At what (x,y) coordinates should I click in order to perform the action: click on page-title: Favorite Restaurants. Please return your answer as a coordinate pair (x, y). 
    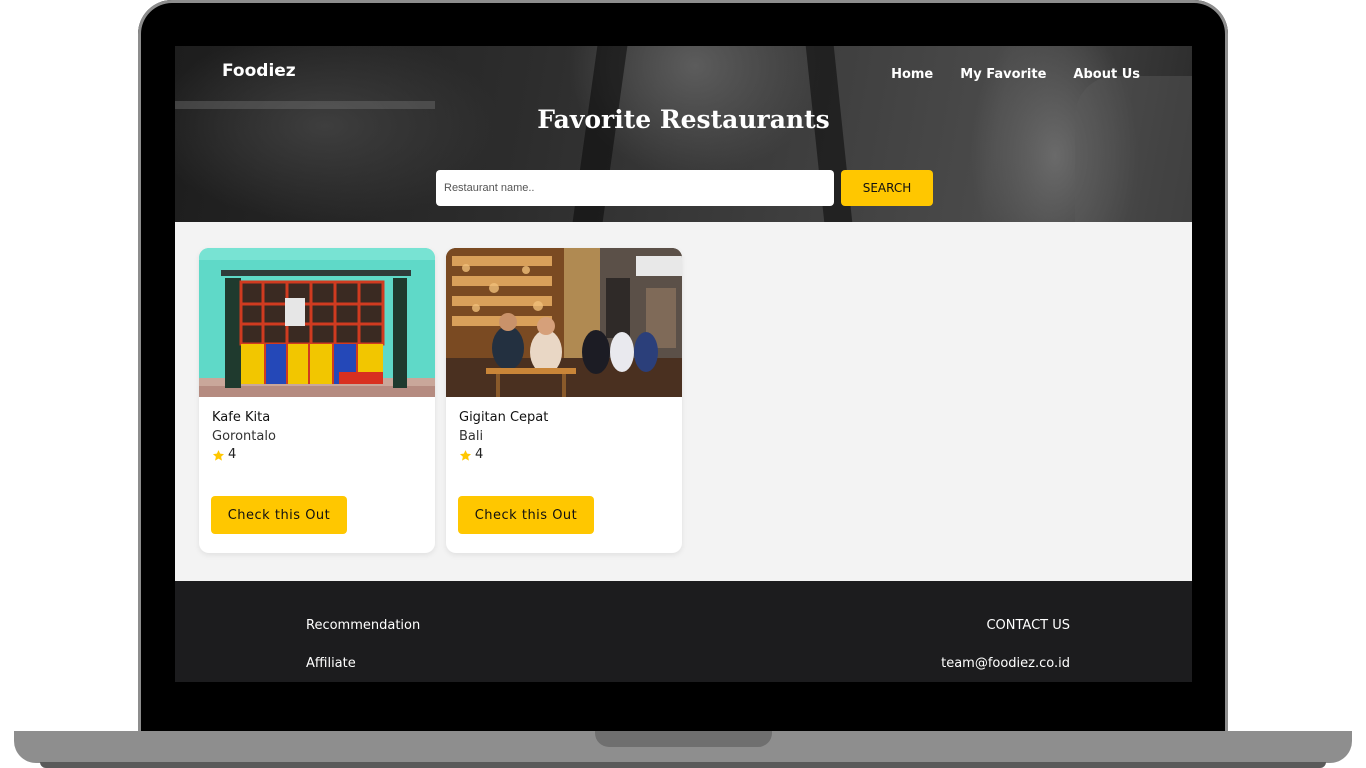
    Looking at the image, I should click on (683, 119).